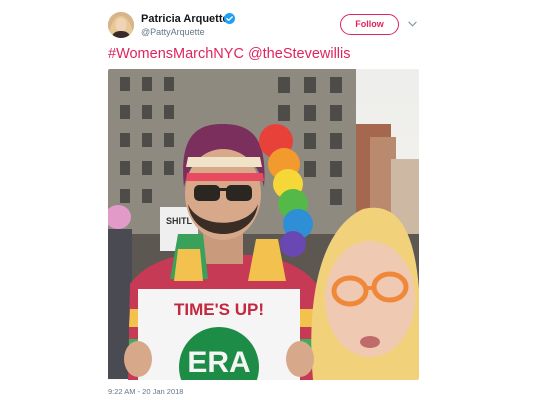 The image size is (533, 400). What do you see at coordinates (185, 19) in the screenshot?
I see `display-name: Patricia Arquette` at bounding box center [185, 19].